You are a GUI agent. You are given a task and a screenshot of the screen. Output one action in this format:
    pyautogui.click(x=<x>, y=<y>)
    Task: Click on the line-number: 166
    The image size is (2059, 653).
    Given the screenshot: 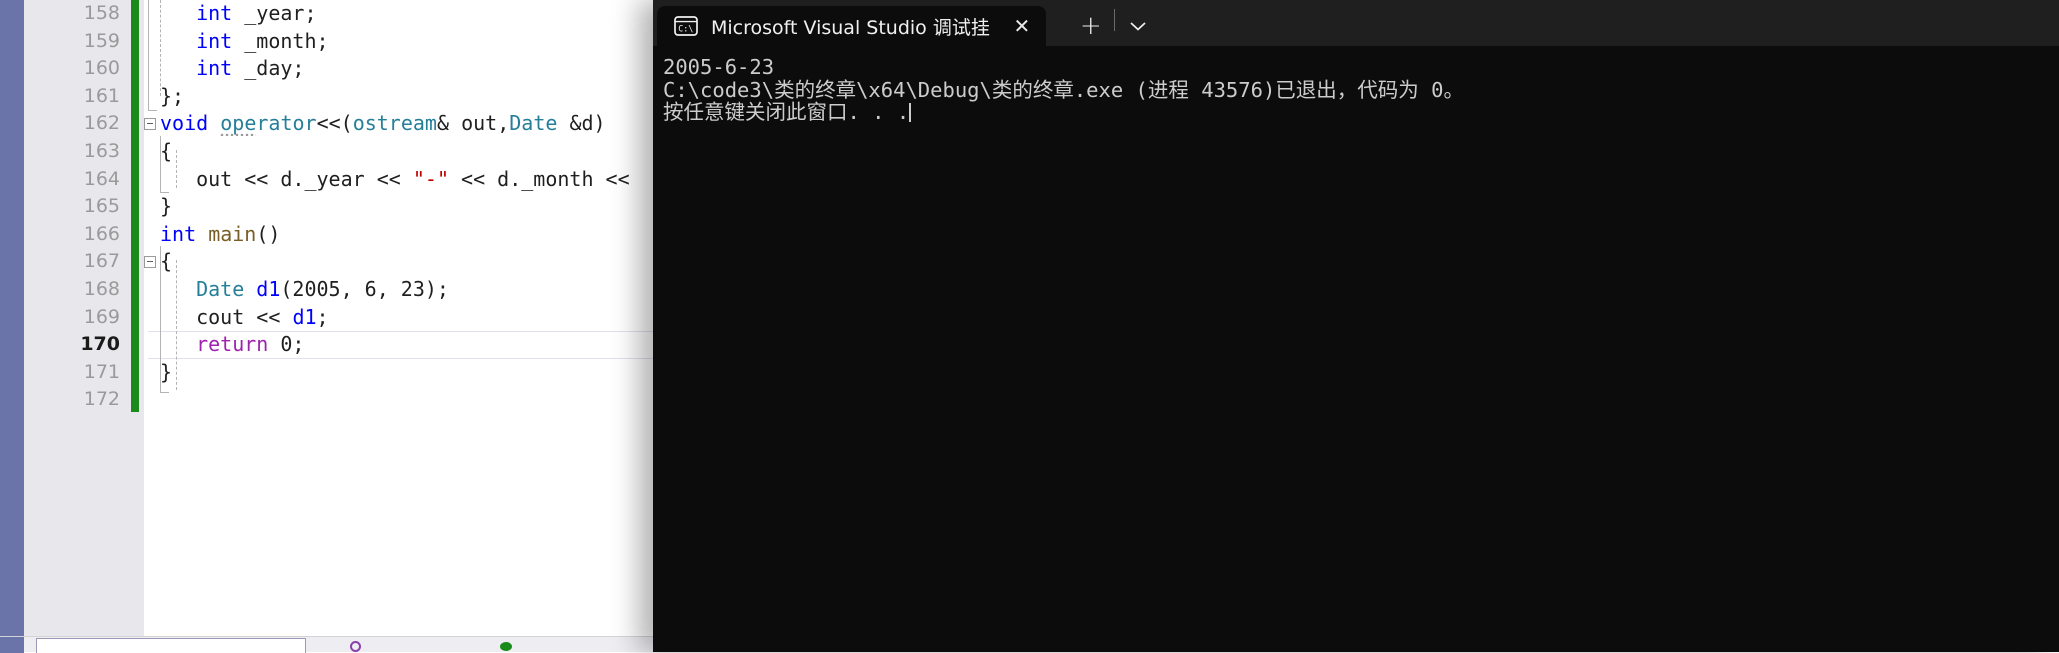 What is the action you would take?
    pyautogui.click(x=101, y=233)
    